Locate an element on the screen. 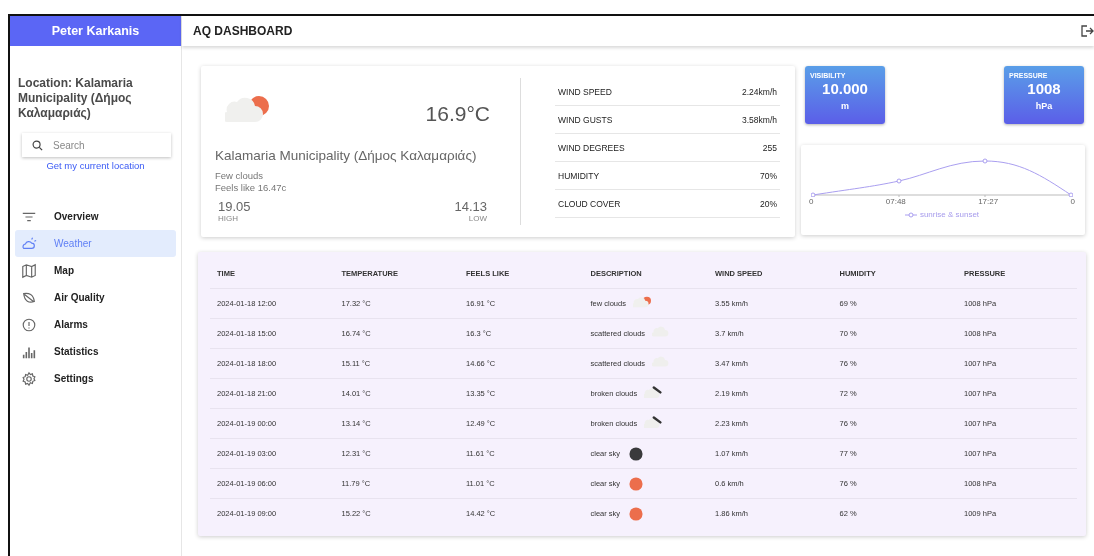 The height and width of the screenshot is (556, 1094). legend-icon is located at coordinates (910, 214).